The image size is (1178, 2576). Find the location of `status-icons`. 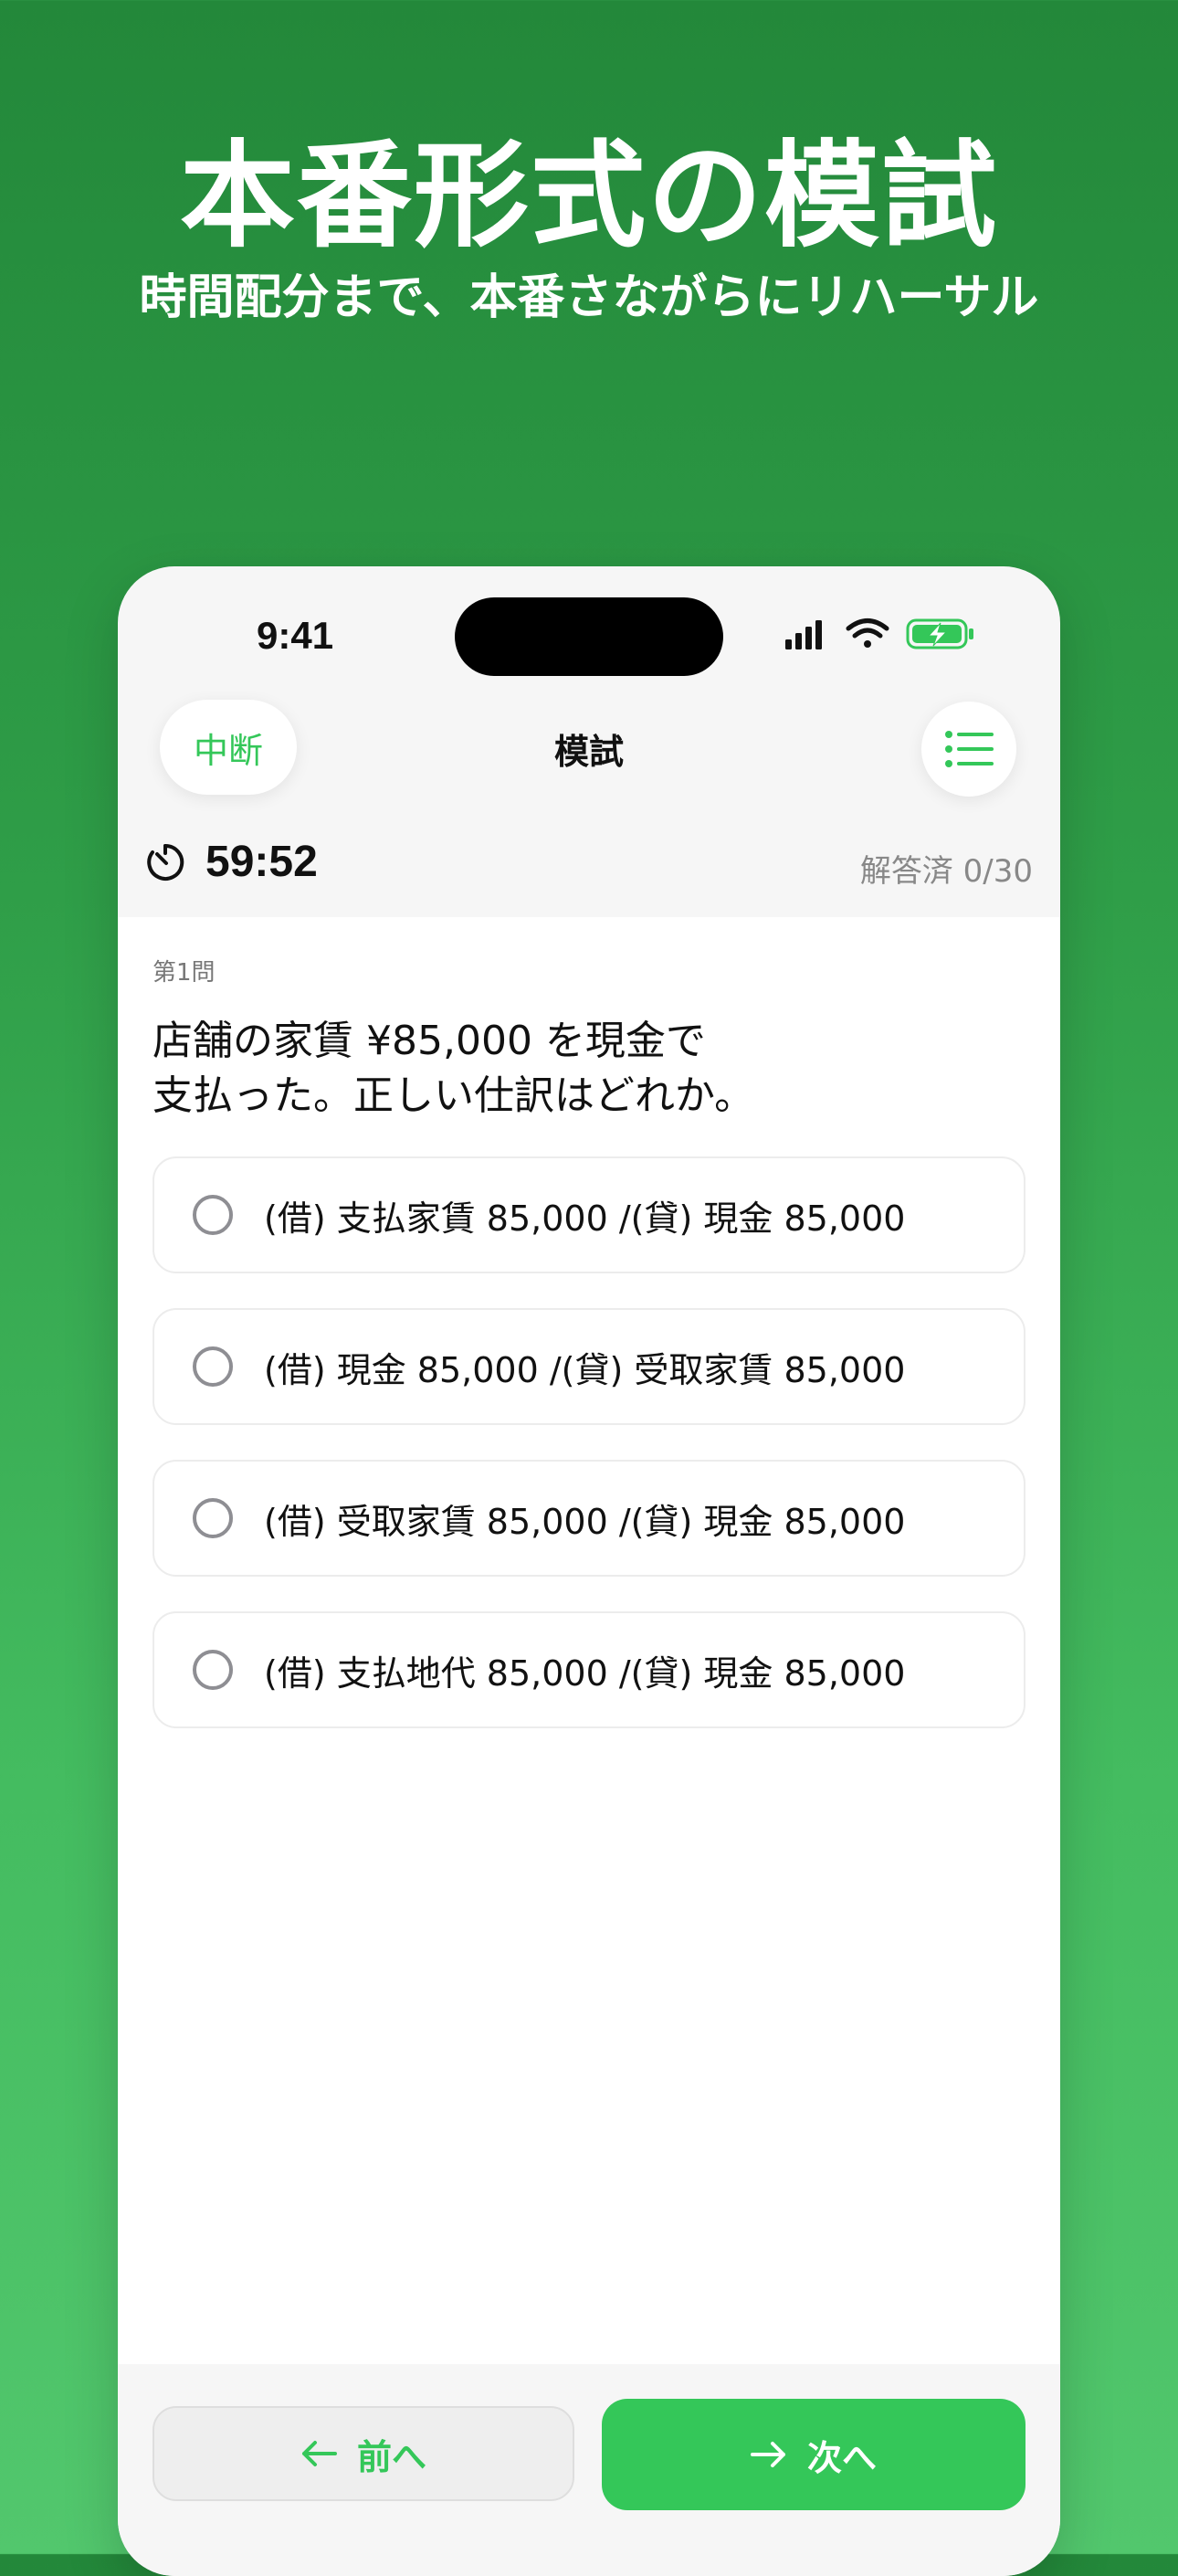

status-icons is located at coordinates (879, 633).